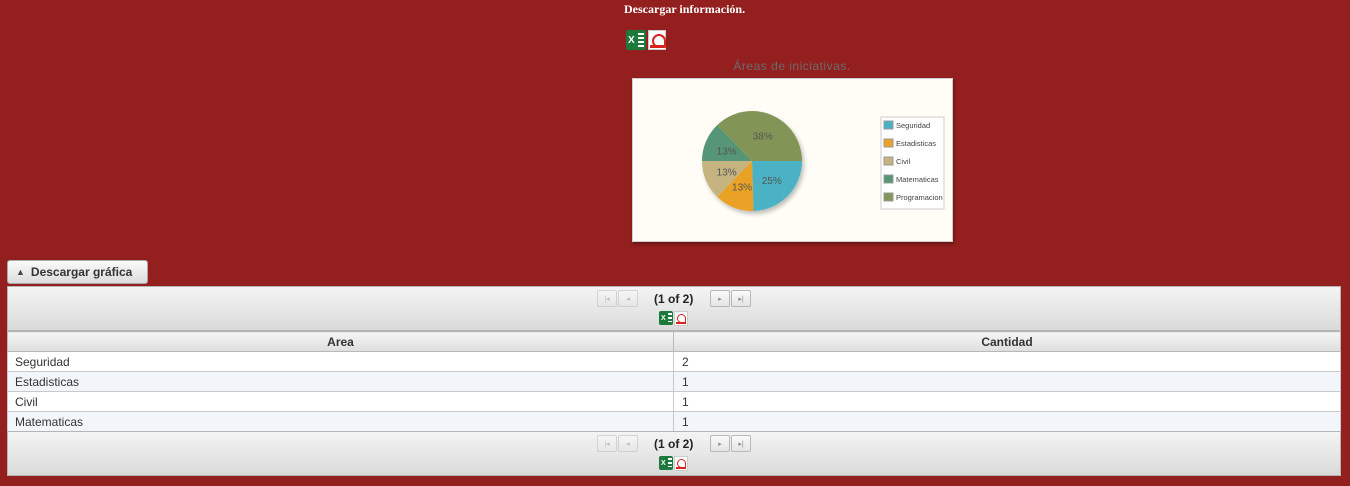 This screenshot has height=486, width=1350. Describe the element at coordinates (772, 181) in the screenshot. I see `pie-data-label: 25%` at that location.